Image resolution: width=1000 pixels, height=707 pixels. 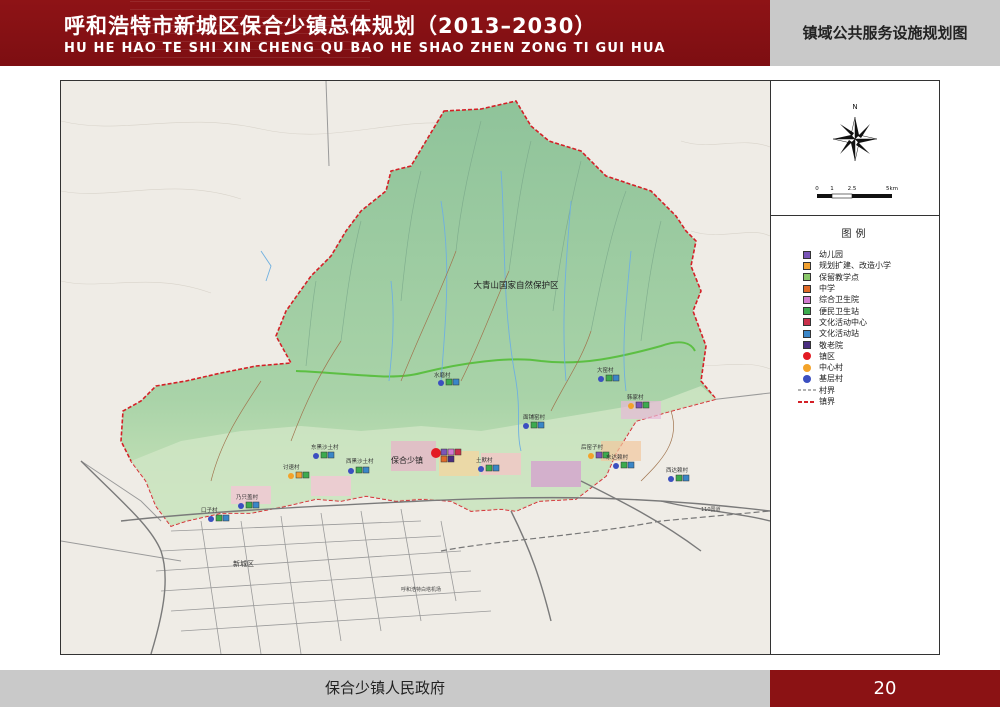 I want to click on legend-label: 中学, so click(x=827, y=289).